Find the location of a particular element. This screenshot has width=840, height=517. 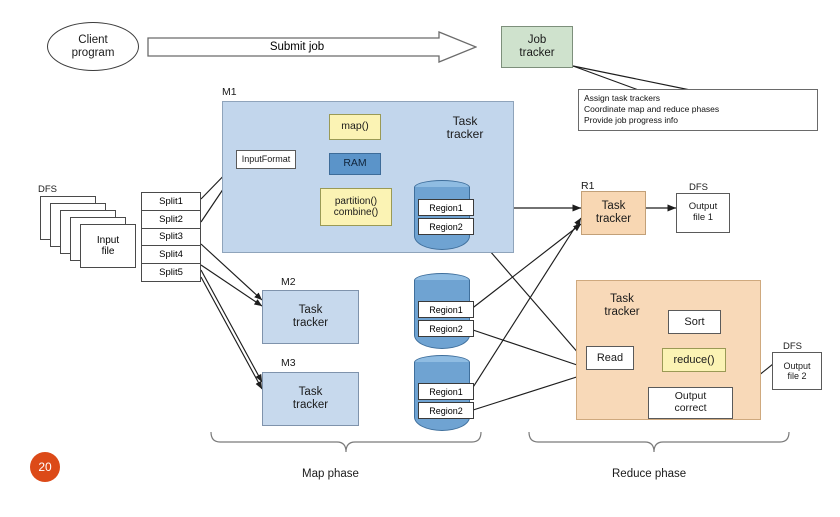

dfs-input-file: Input file is located at coordinates (108, 246).